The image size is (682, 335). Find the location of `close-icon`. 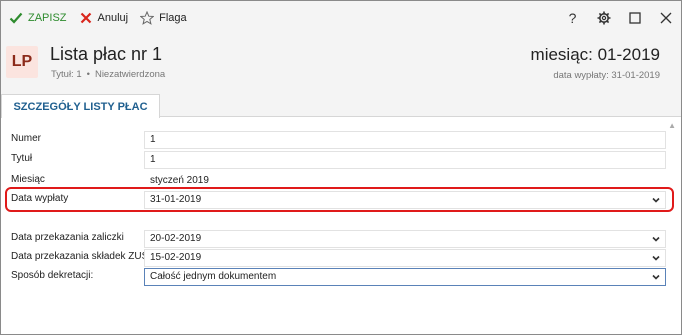

close-icon is located at coordinates (665, 18).